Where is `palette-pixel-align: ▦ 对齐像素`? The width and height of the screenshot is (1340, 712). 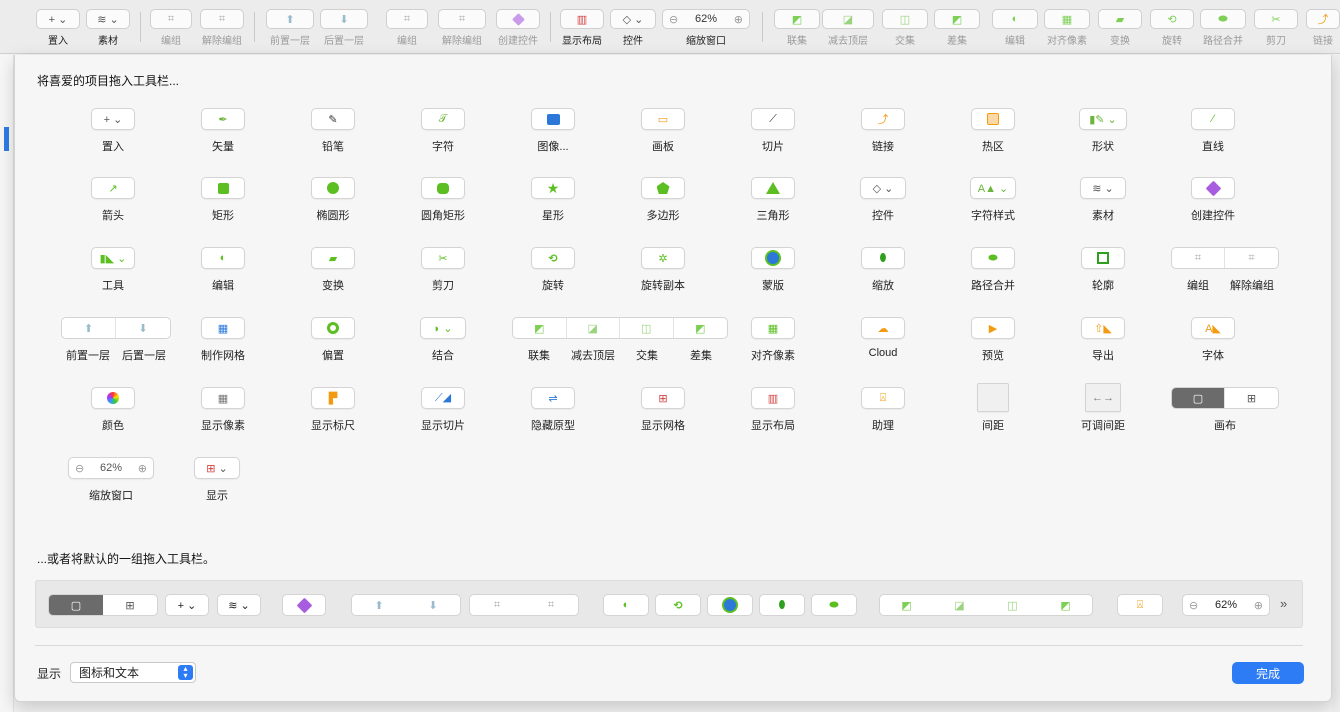
palette-pixel-align: ▦ 对齐像素 is located at coordinates (773, 340).